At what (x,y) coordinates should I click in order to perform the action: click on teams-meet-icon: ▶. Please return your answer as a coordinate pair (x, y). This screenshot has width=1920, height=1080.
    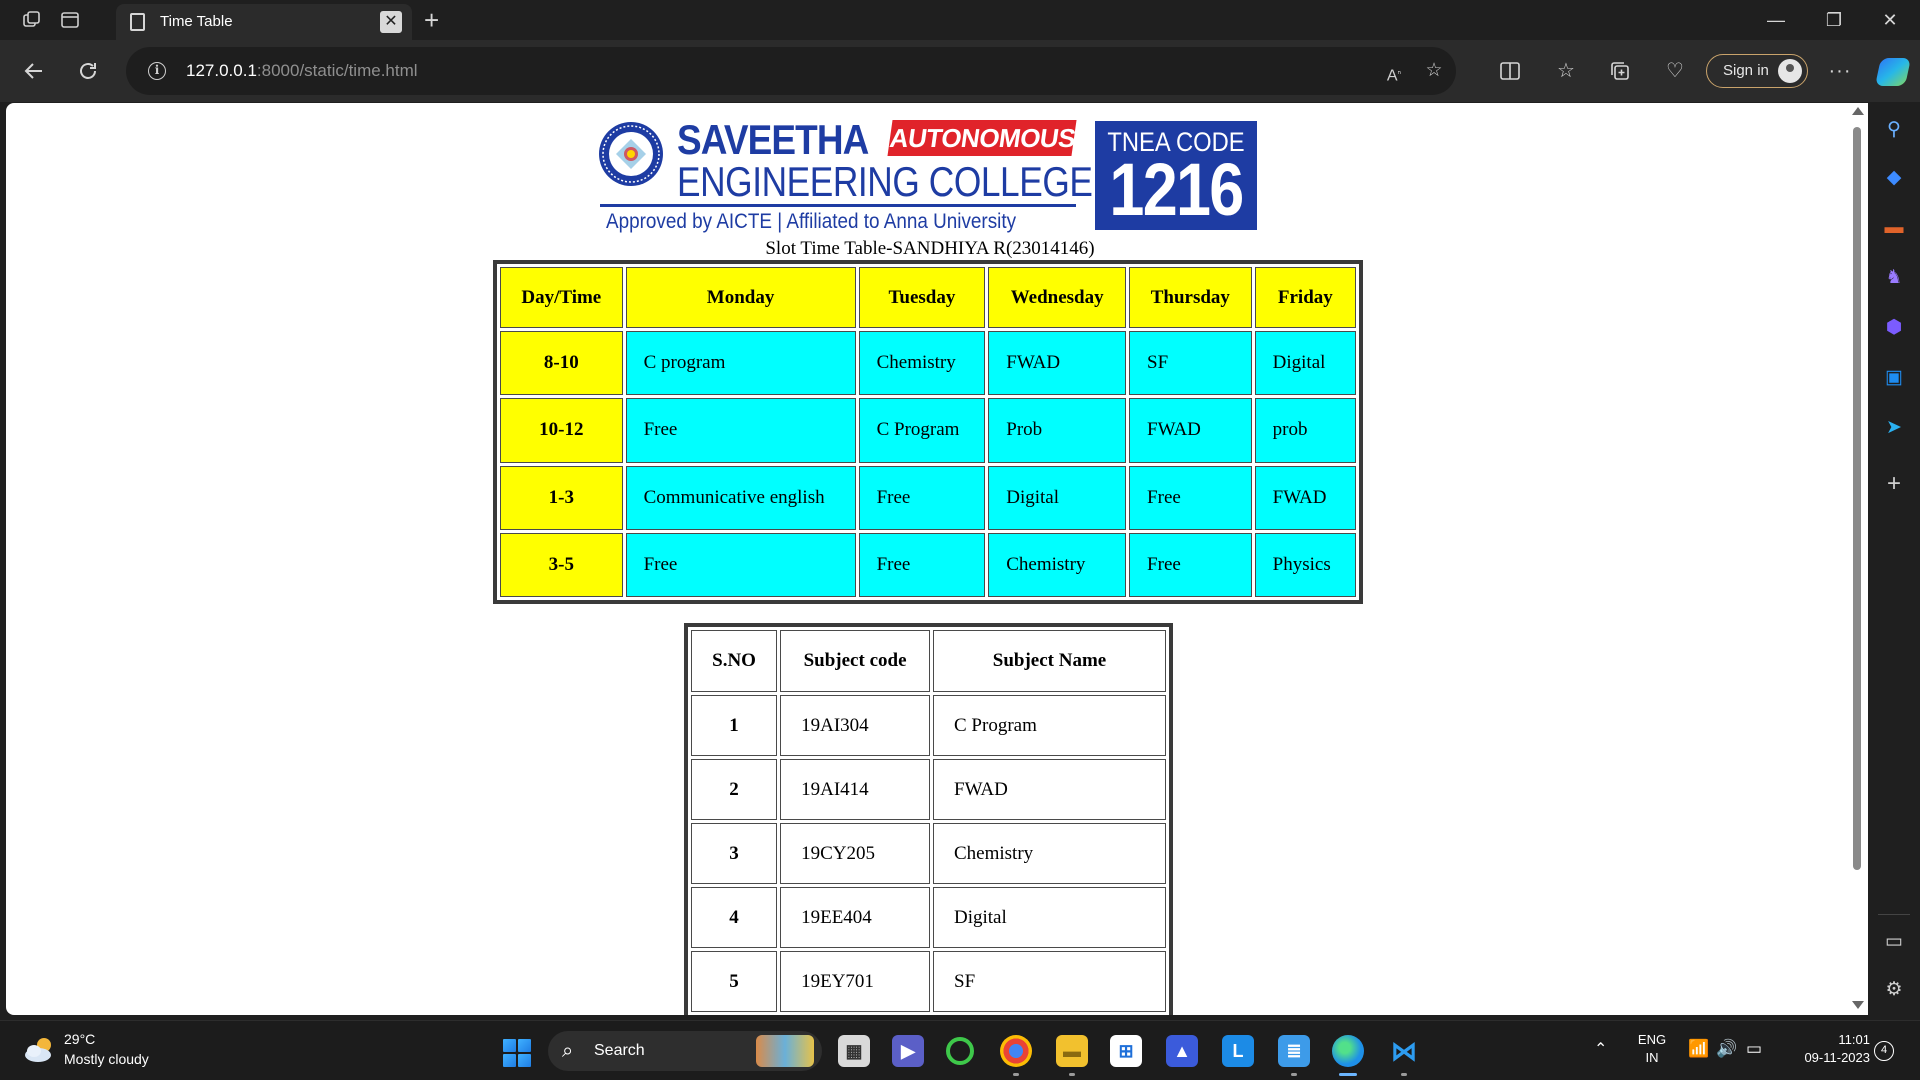
    Looking at the image, I should click on (908, 1051).